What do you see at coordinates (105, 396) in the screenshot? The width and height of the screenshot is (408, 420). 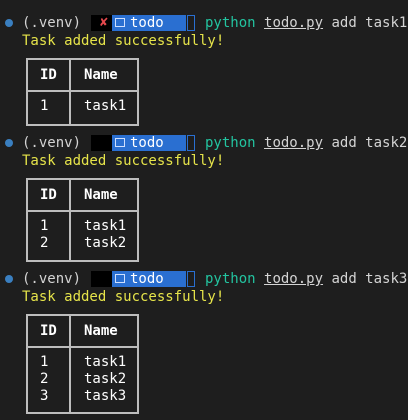 I see `table-cell-name: task3` at bounding box center [105, 396].